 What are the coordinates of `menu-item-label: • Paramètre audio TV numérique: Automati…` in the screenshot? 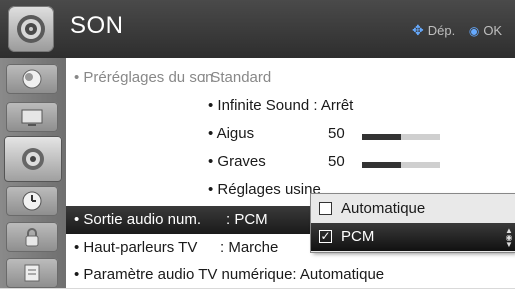 It's located at (229, 274).